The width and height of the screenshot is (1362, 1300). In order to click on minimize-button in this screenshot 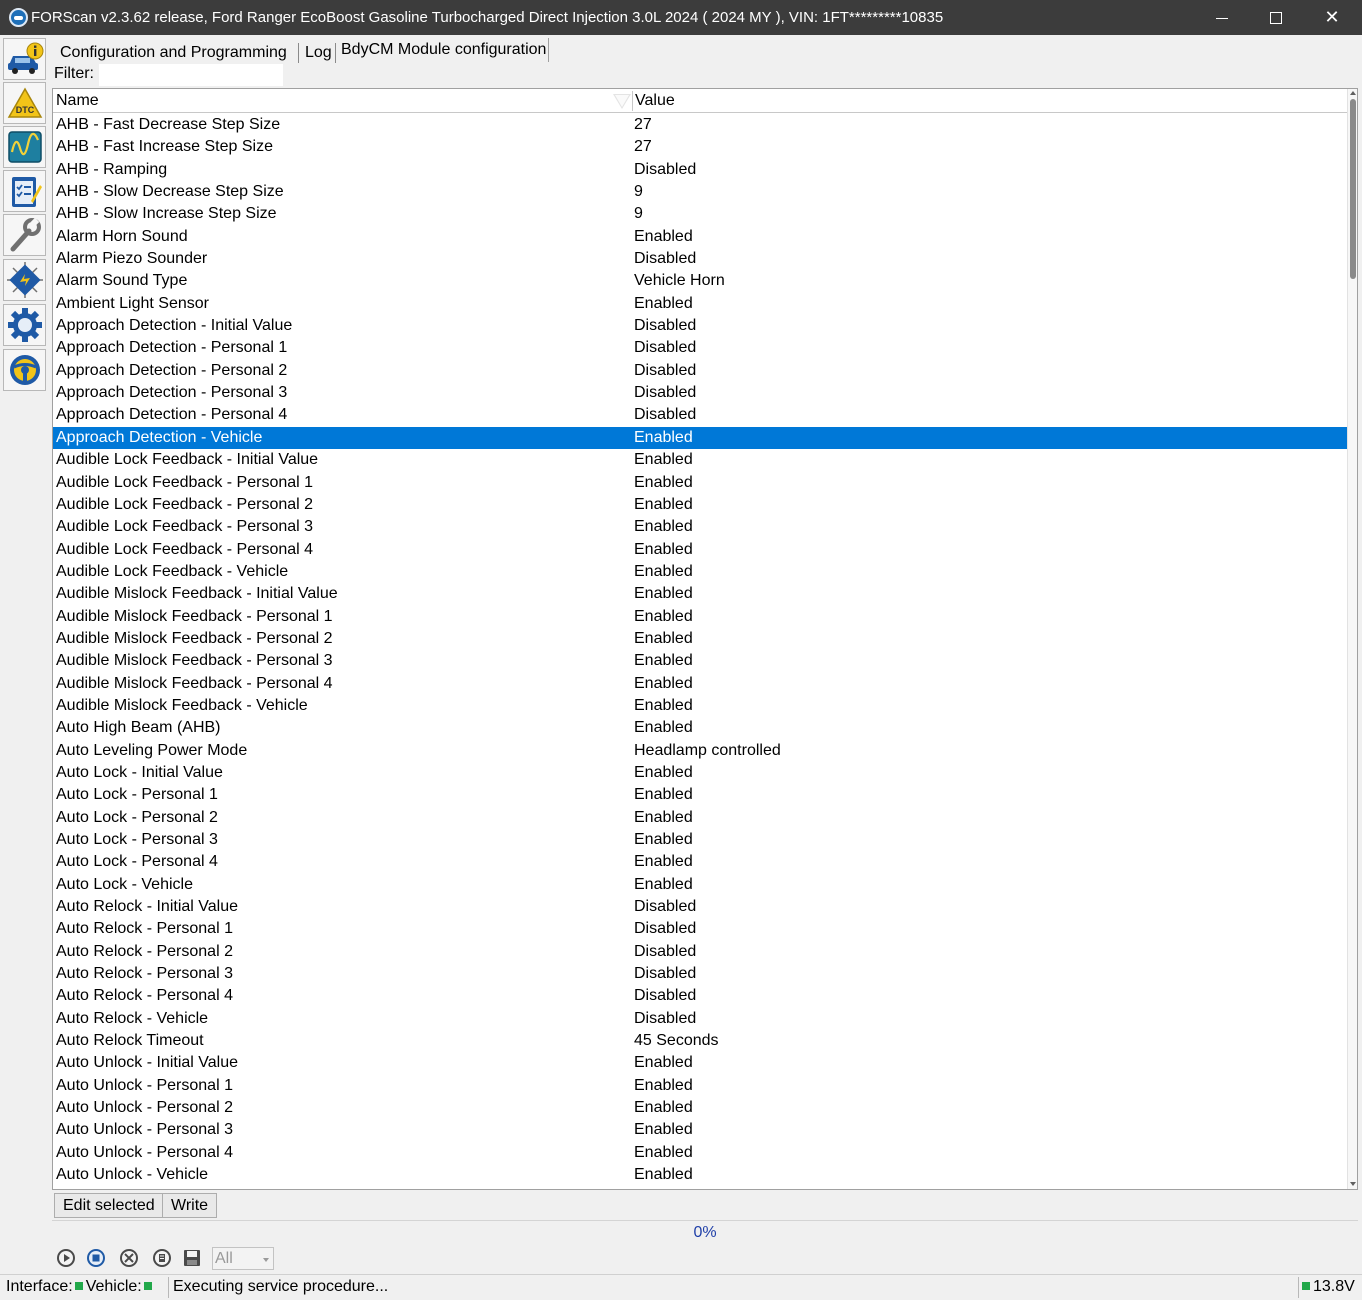, I will do `click(1222, 17)`.